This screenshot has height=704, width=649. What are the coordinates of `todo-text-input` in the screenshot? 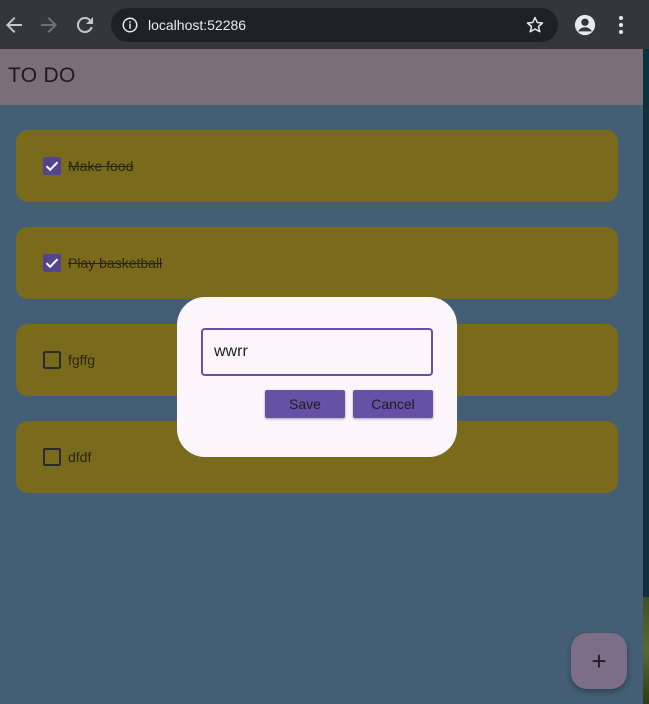 It's located at (317, 352).